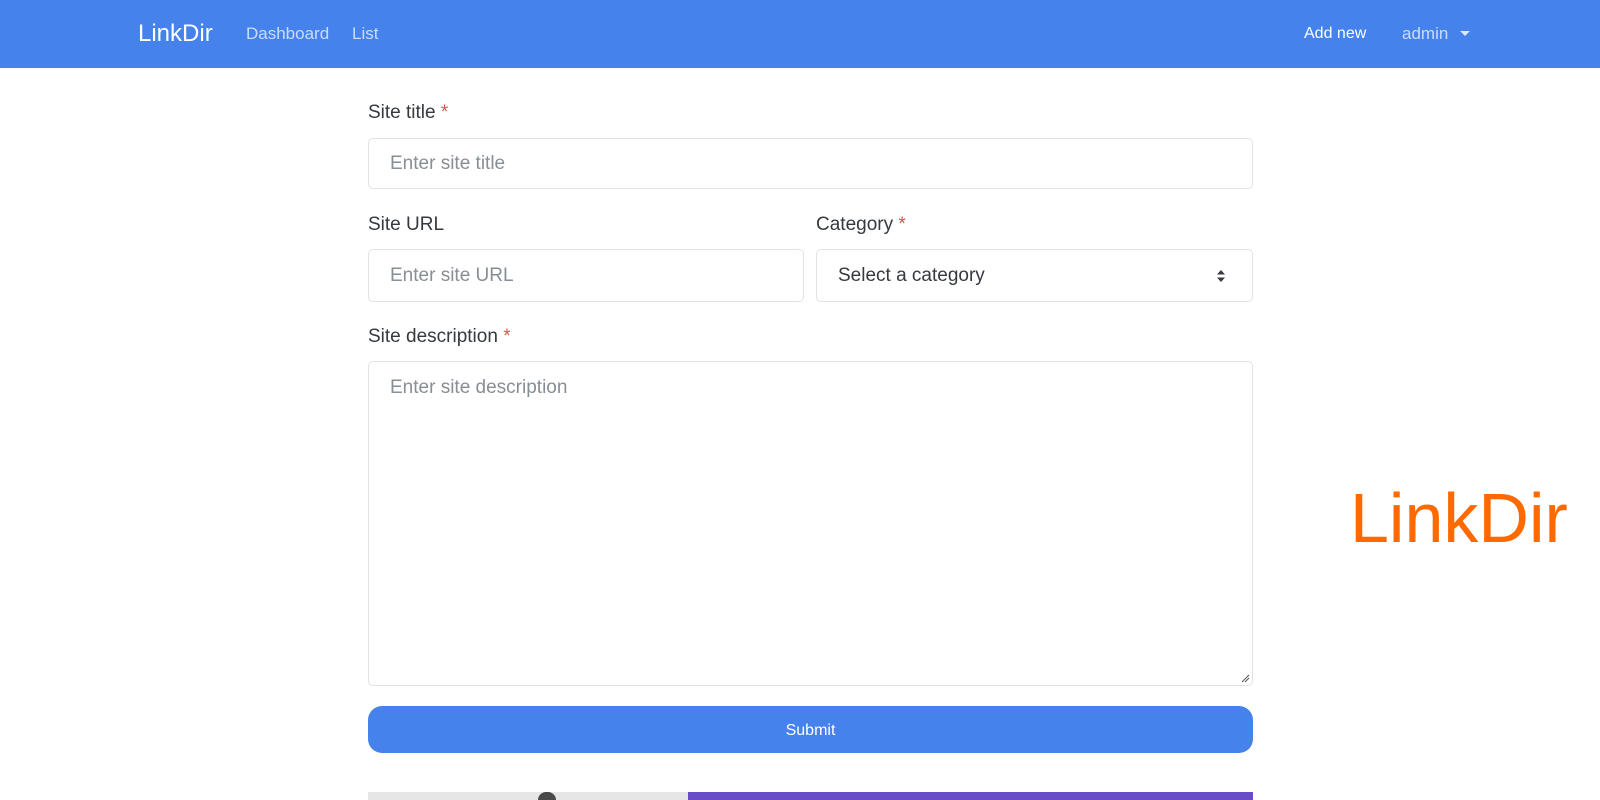 The image size is (1600, 800). I want to click on navbar: LinkDir Dashboard List Add new admin, so click(800, 34).